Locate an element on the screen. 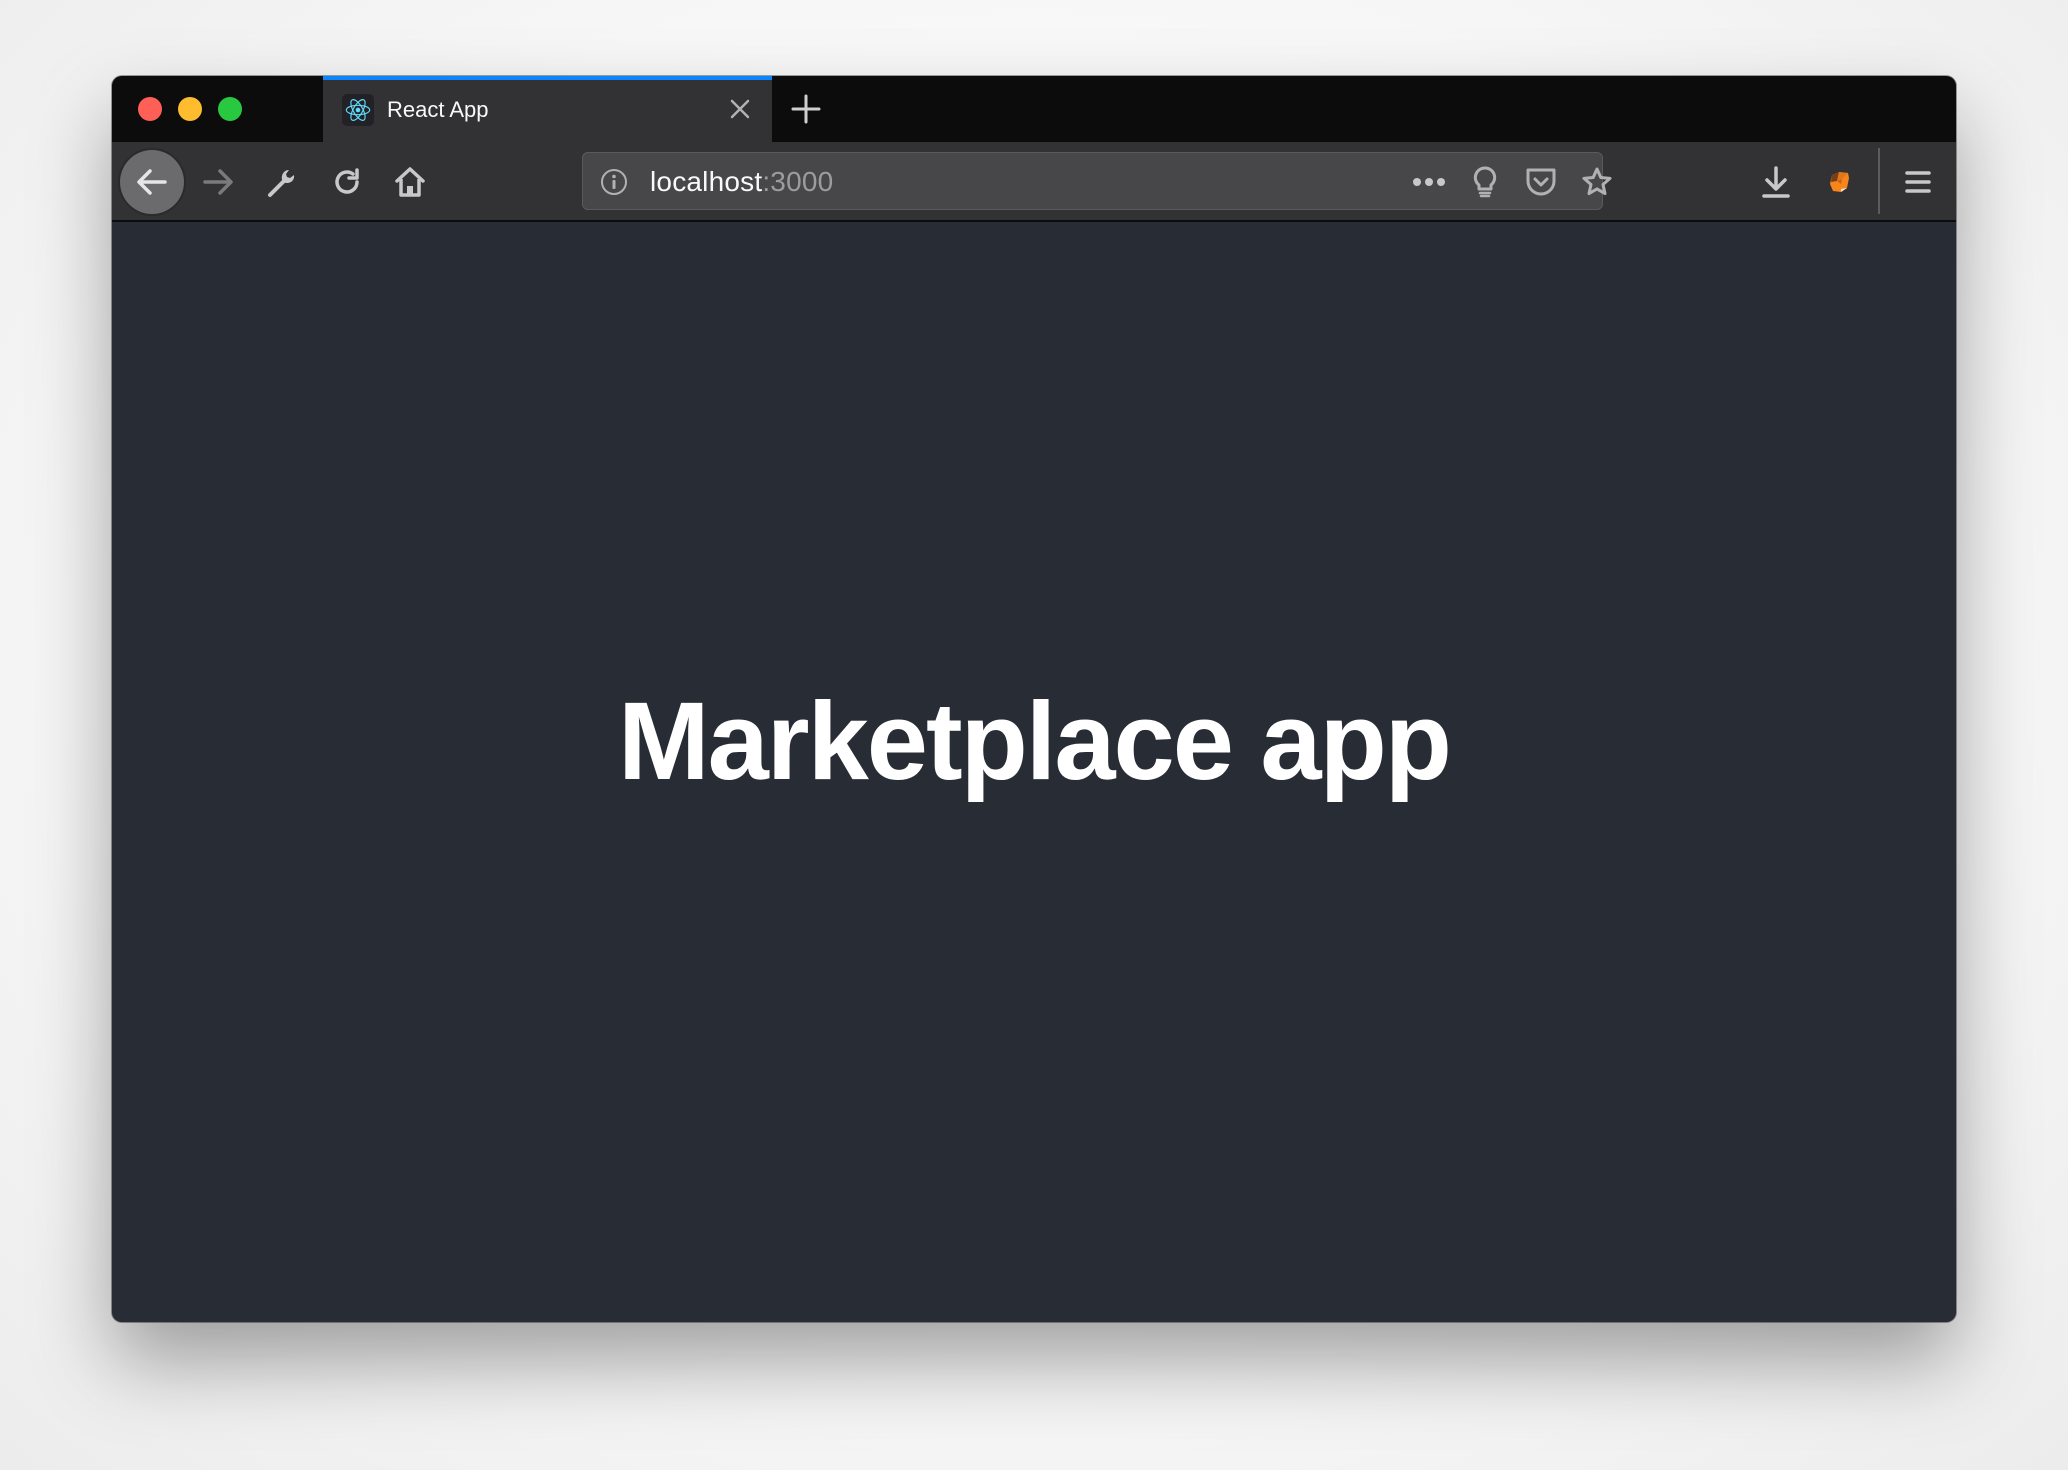 Image resolution: width=2068 pixels, height=1470 pixels. minimize-window-button is located at coordinates (190, 109).